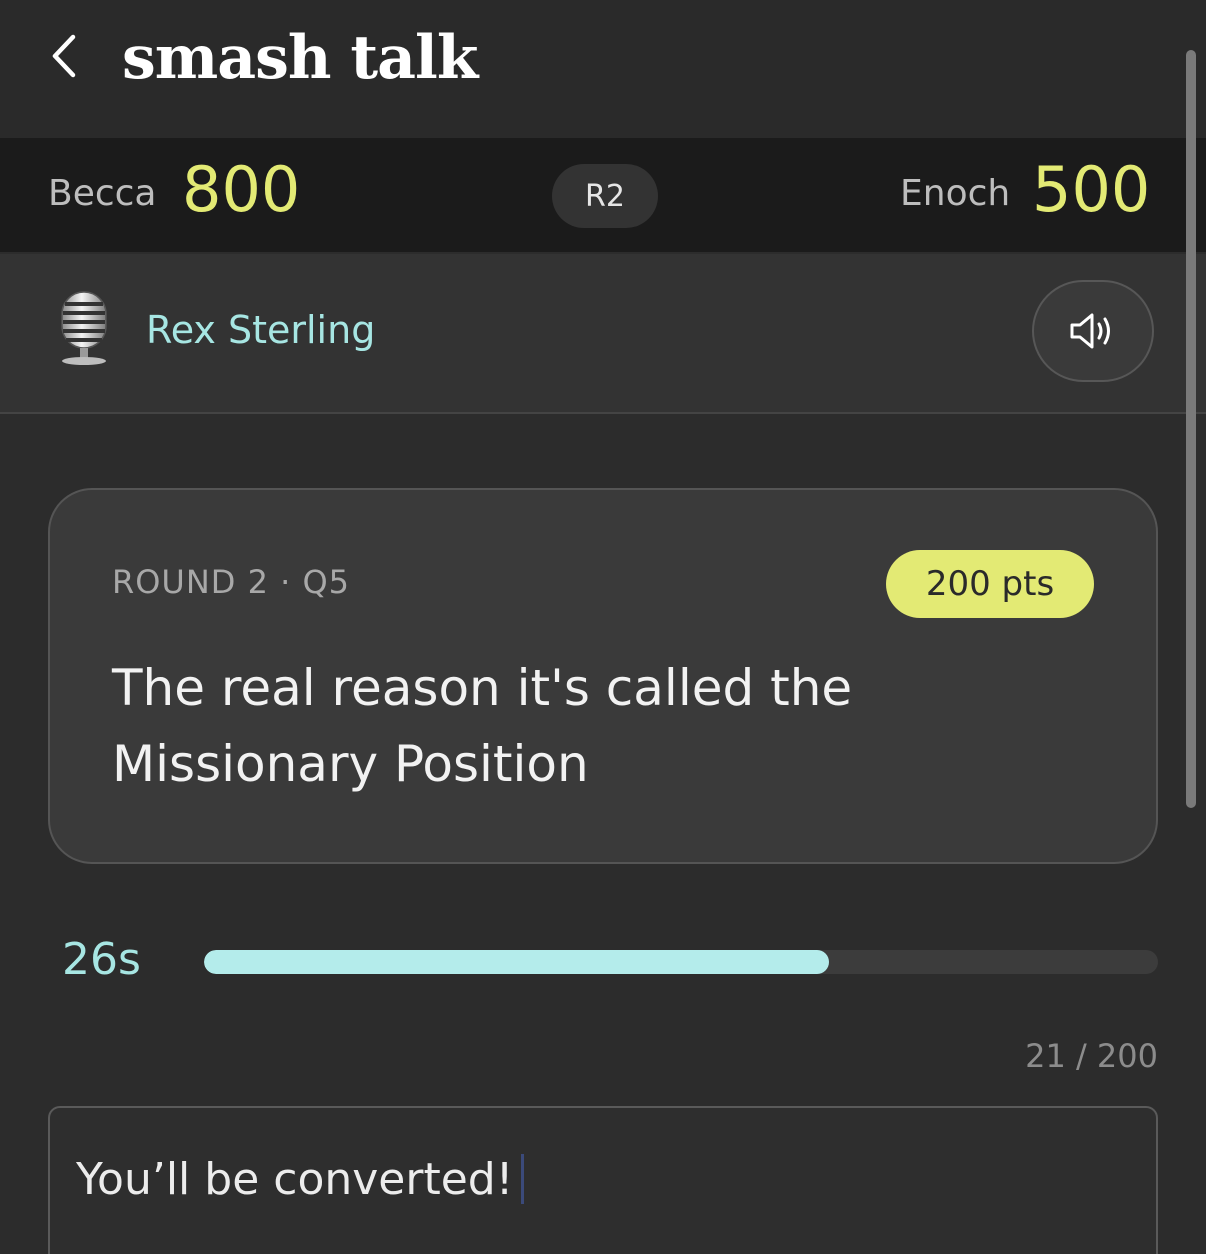 This screenshot has height=1254, width=1206. I want to click on speaker-icon, so click(1090, 331).